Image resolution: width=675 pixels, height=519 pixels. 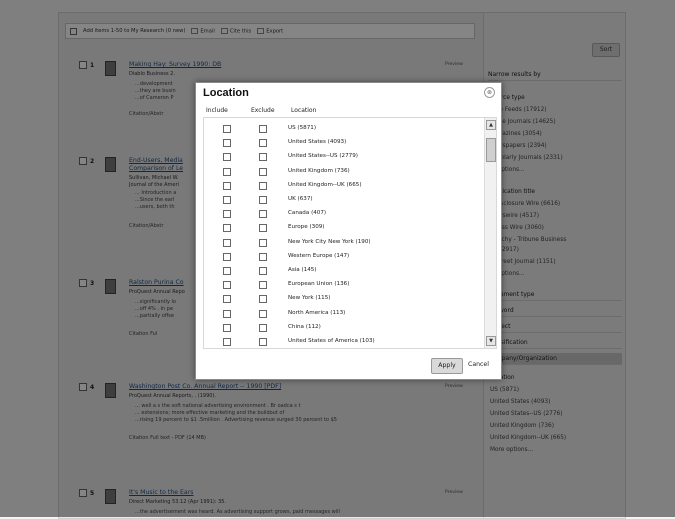 What do you see at coordinates (344, 129) in the screenshot?
I see `location-option-row: US (5871)` at bounding box center [344, 129].